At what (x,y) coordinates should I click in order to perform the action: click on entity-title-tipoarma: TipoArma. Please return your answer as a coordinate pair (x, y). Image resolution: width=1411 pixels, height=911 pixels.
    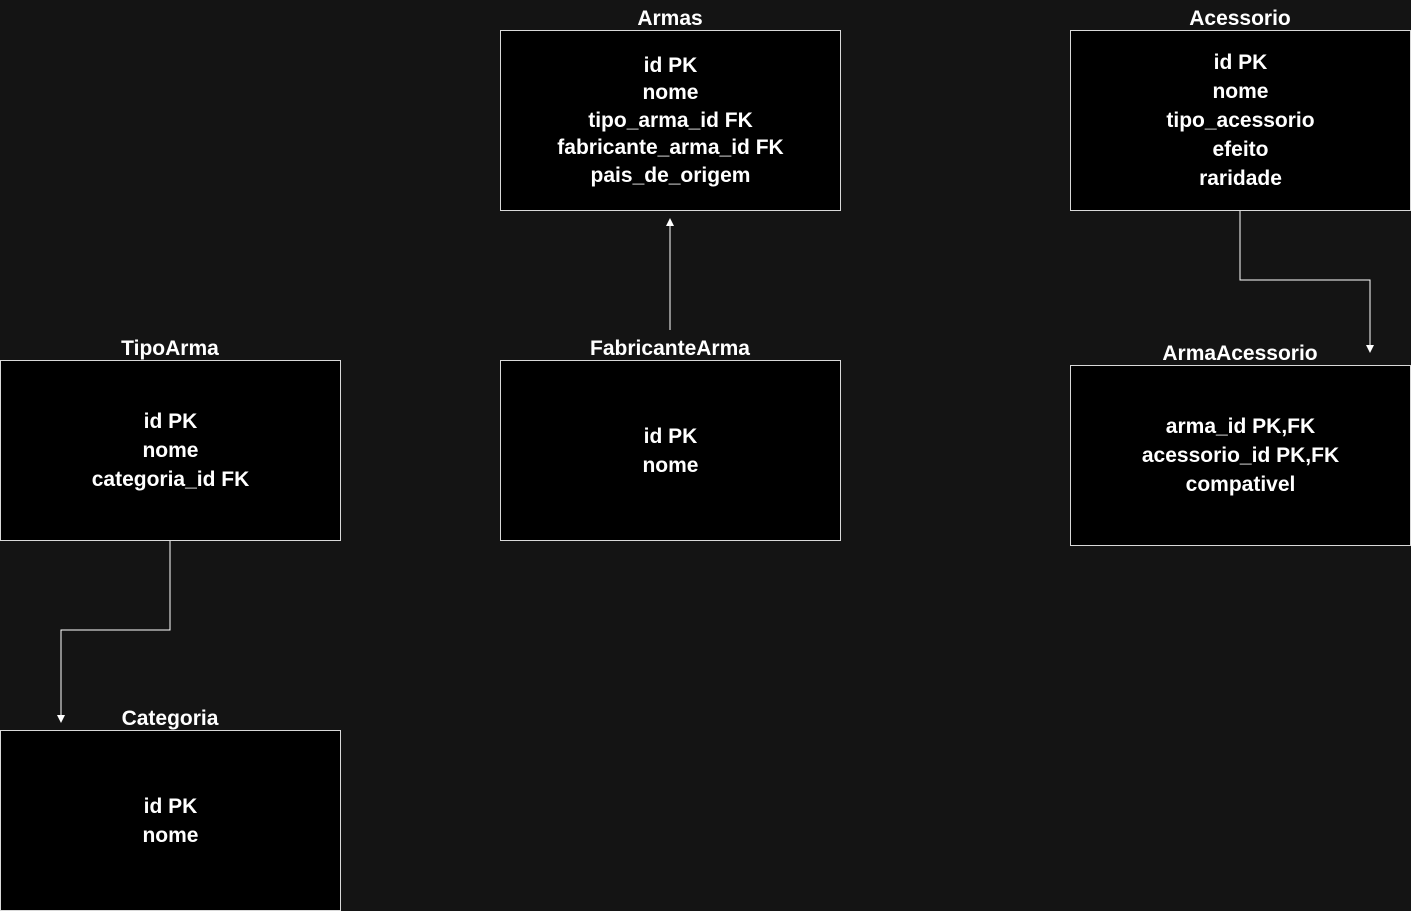
    Looking at the image, I should click on (170, 348).